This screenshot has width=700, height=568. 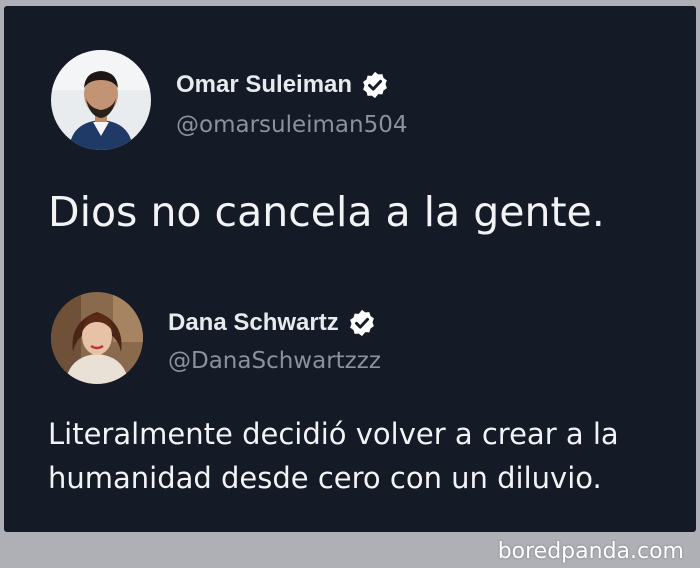 What do you see at coordinates (326, 212) in the screenshot?
I see `tweet-text-omar: Dios no cancela a la gente.` at bounding box center [326, 212].